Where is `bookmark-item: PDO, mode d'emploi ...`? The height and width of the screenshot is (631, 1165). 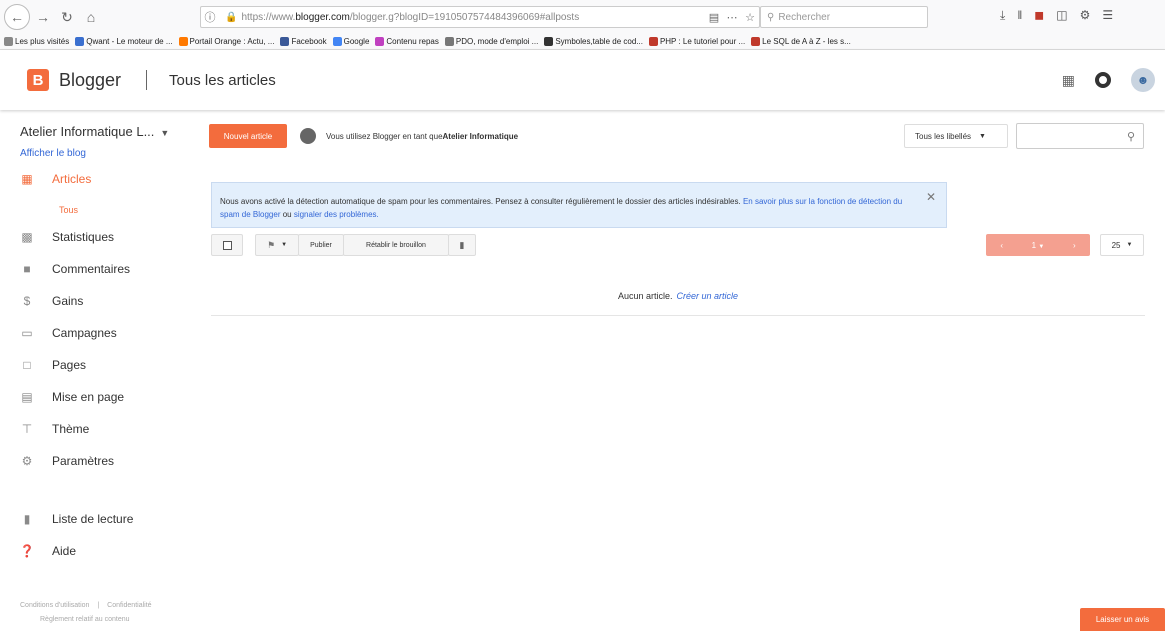
bookmark-item: PDO, mode d'emploi ... is located at coordinates (491, 41).